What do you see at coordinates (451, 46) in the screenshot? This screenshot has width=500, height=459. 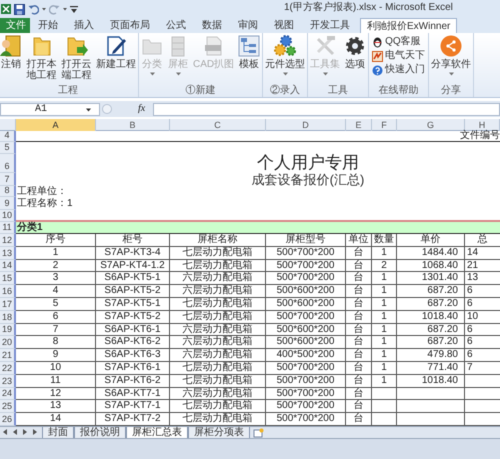 I see `share-icon` at bounding box center [451, 46].